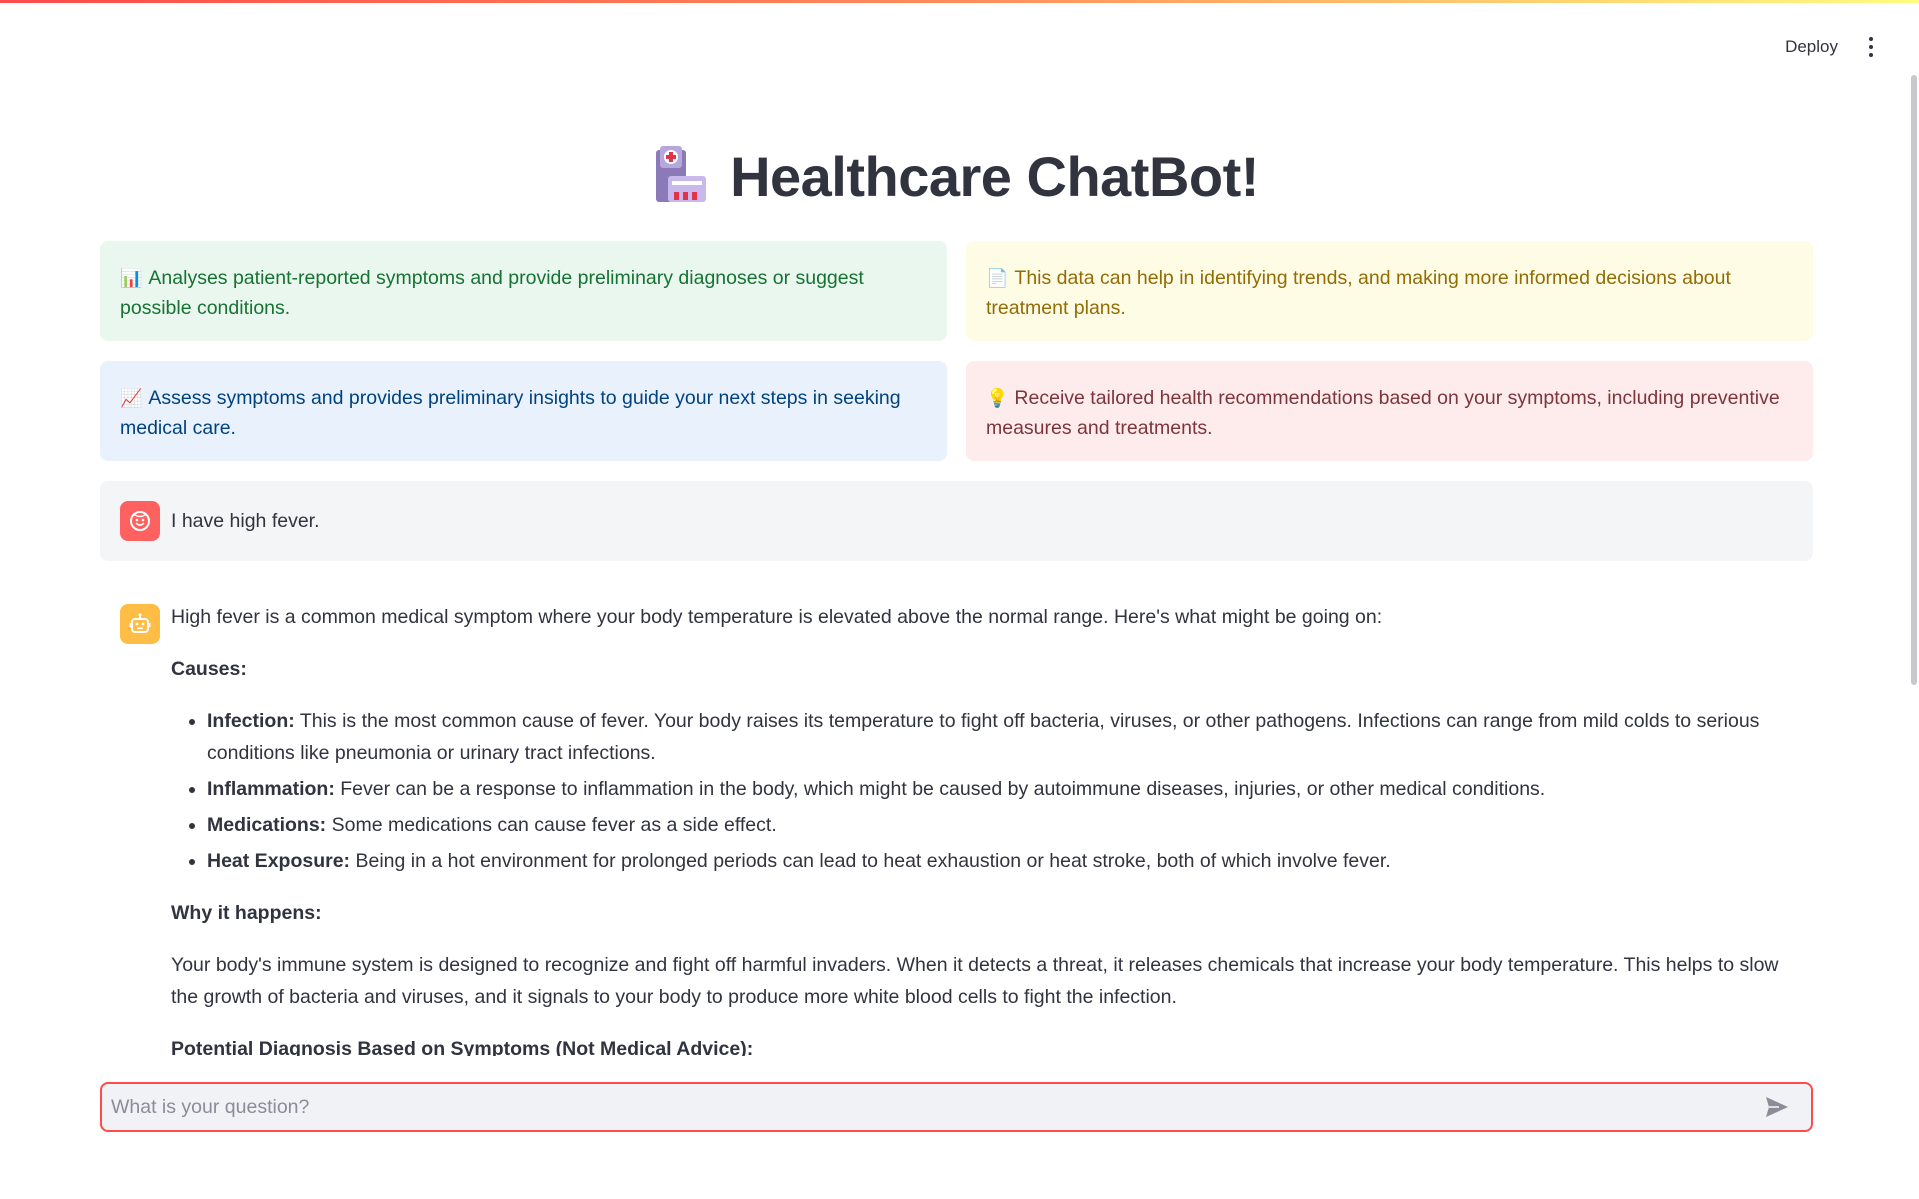 This screenshot has width=1919, height=1199. What do you see at coordinates (245, 520) in the screenshot?
I see `user-message-text: I have high fever.` at bounding box center [245, 520].